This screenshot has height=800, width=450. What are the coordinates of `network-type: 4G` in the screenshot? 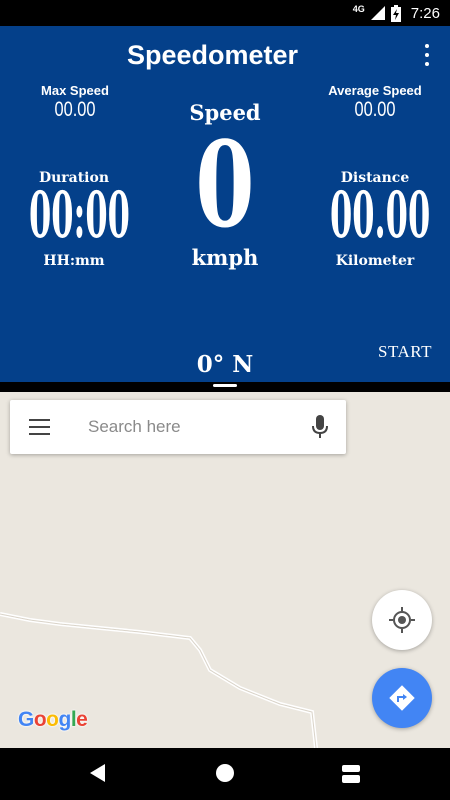 It's located at (358, 9).